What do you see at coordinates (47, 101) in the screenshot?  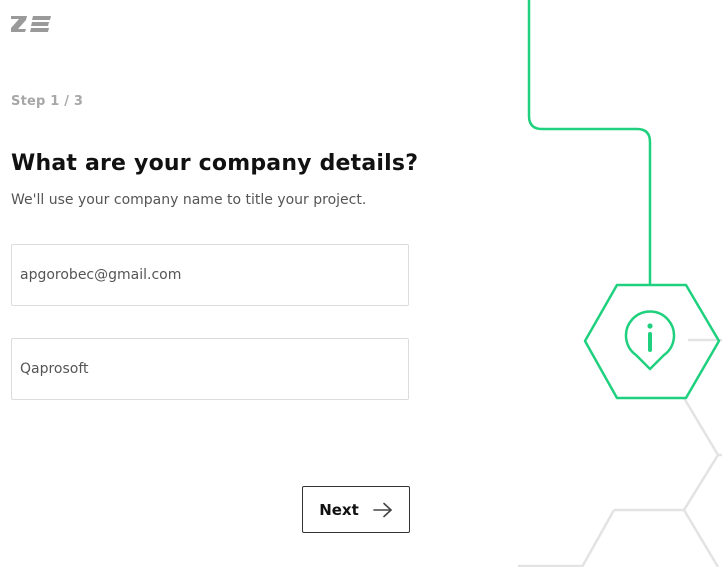 I see `step-indicator: Step 1 / 3` at bounding box center [47, 101].